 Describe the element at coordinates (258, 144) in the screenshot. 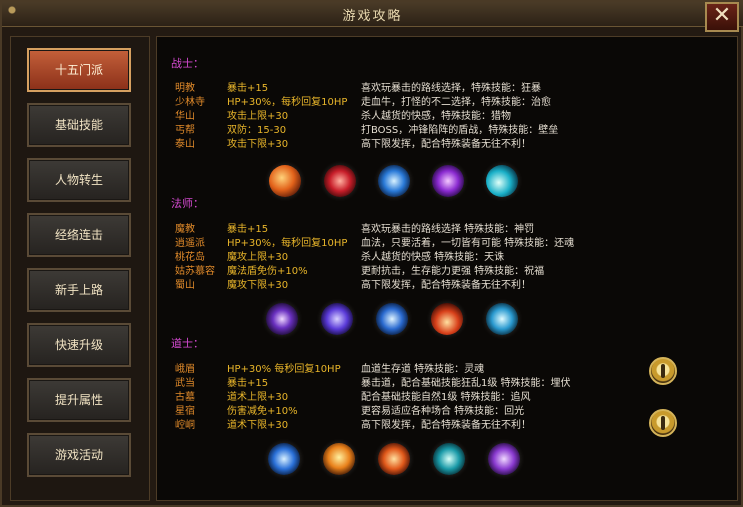

I see `sect-bonus: 攻击下限+30` at that location.